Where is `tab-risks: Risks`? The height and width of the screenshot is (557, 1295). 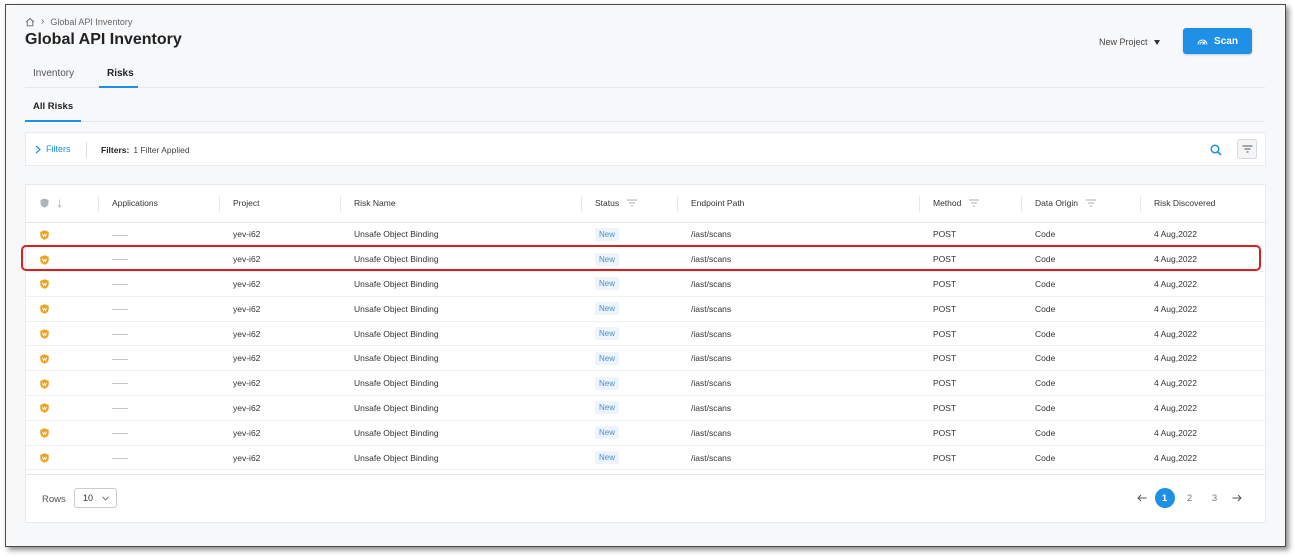
tab-risks: Risks is located at coordinates (118, 78).